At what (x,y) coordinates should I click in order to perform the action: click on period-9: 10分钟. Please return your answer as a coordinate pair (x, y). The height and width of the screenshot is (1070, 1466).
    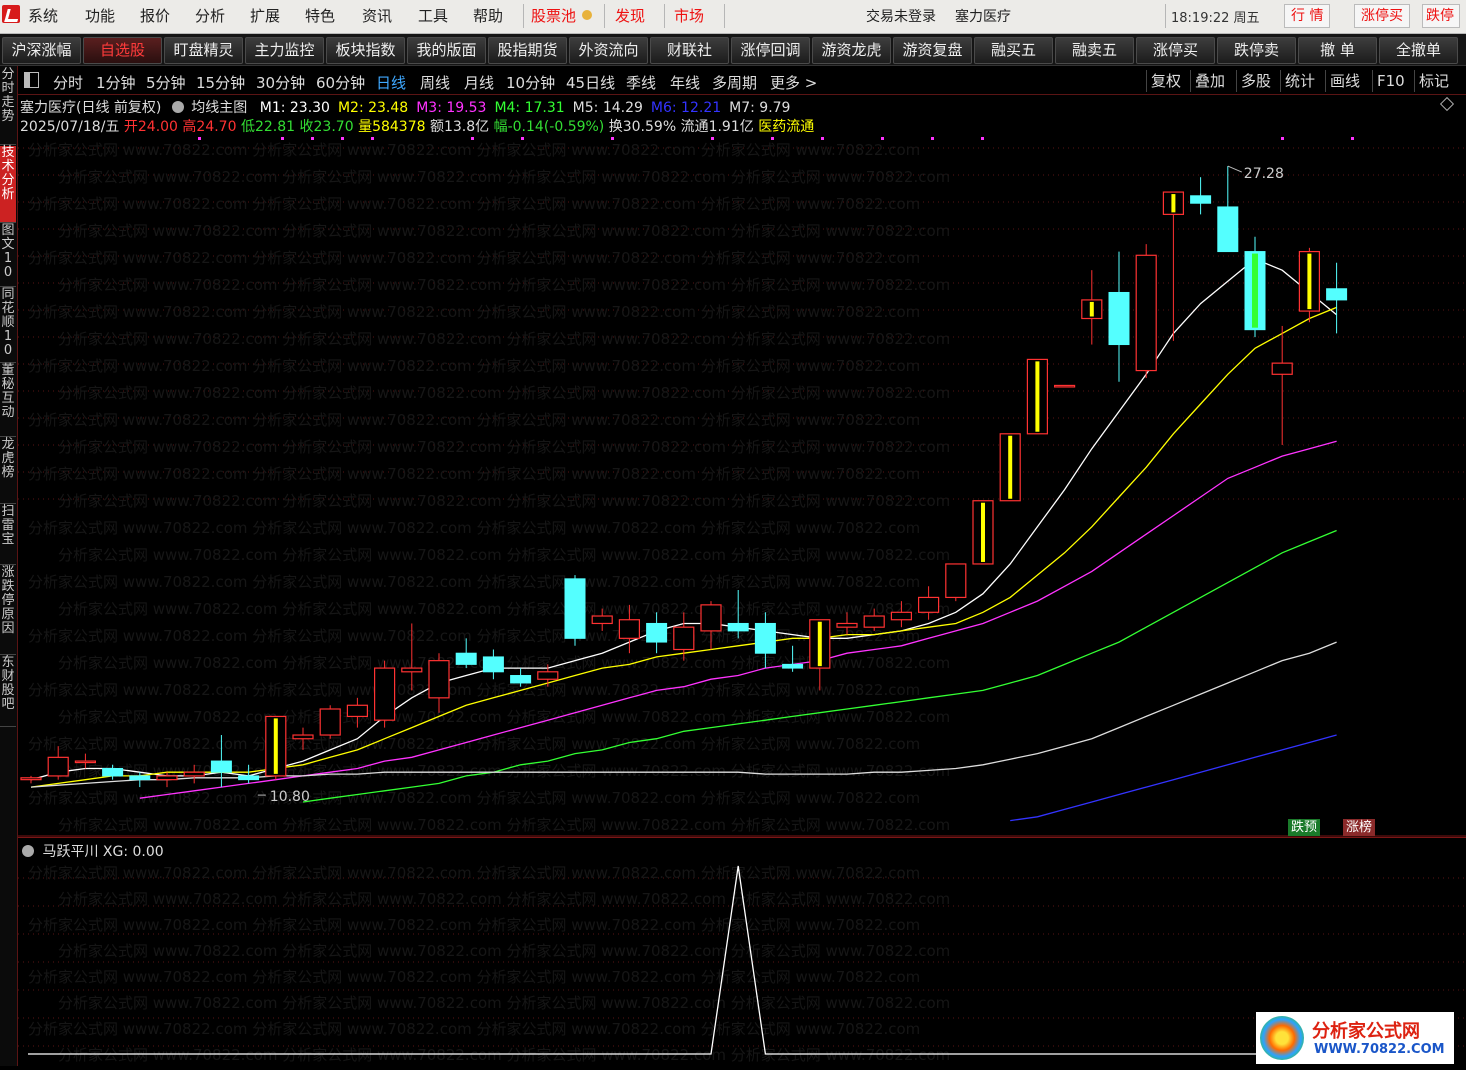
    Looking at the image, I should click on (530, 82).